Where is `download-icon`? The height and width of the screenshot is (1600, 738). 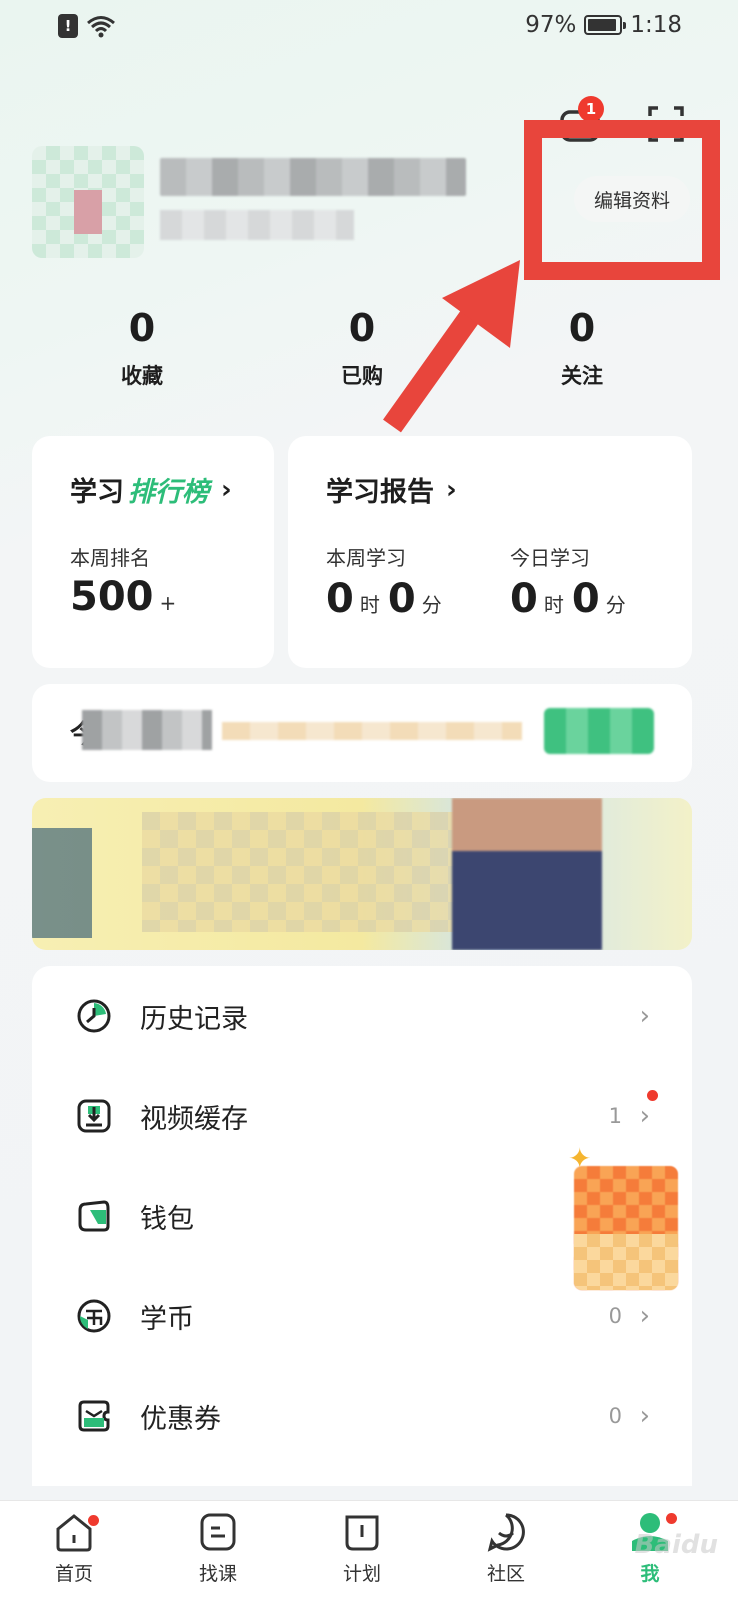 download-icon is located at coordinates (94, 1116).